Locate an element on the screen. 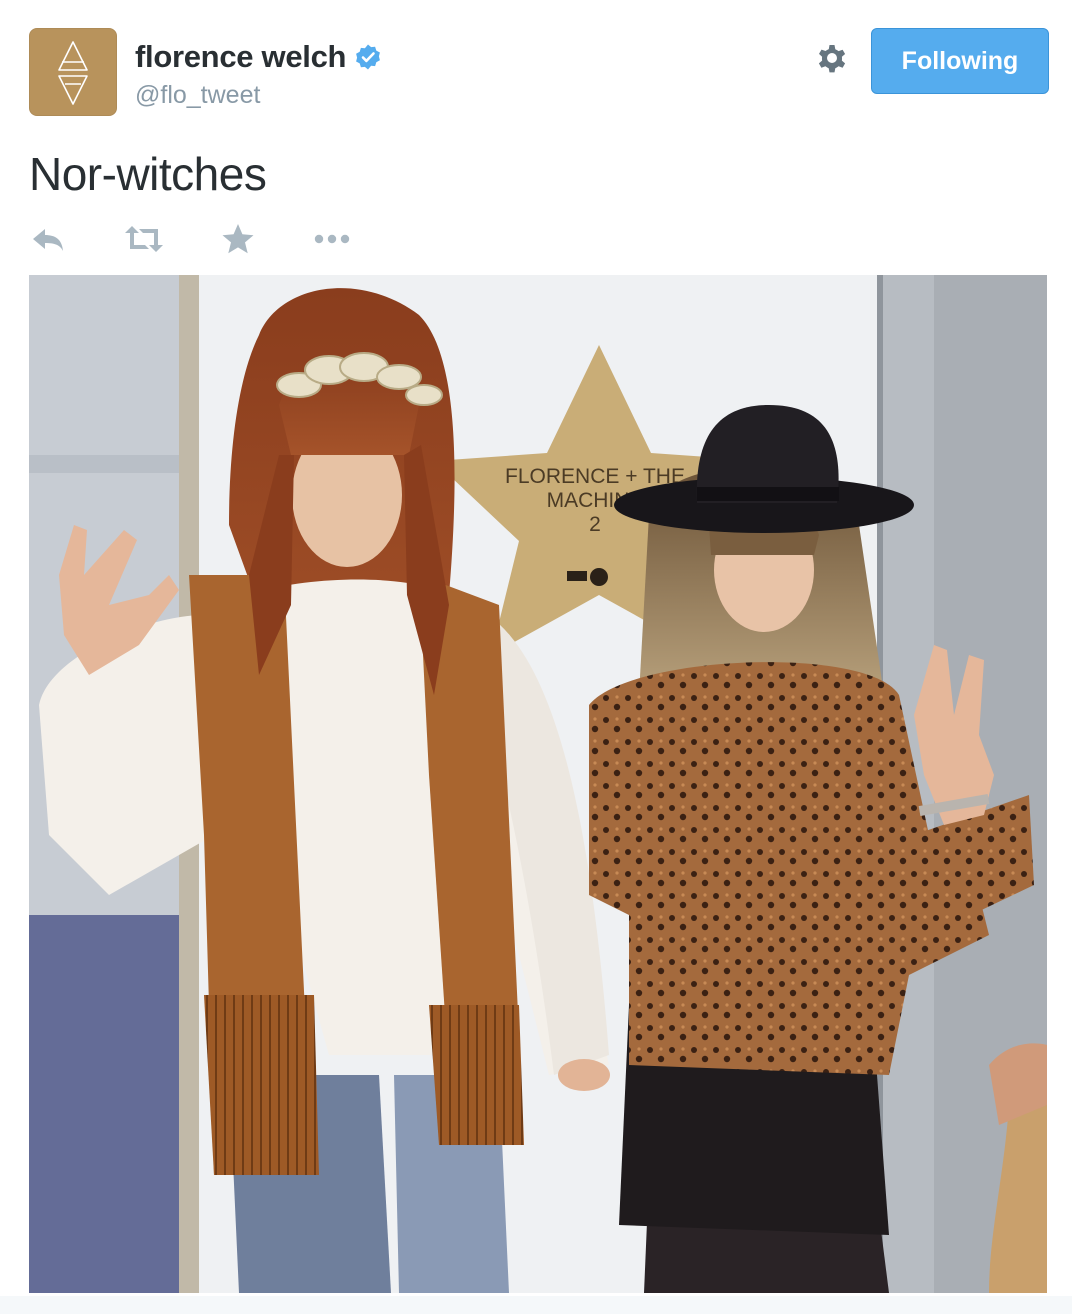 This screenshot has height=1314, width=1072. display-name: florence welch is located at coordinates (240, 57).